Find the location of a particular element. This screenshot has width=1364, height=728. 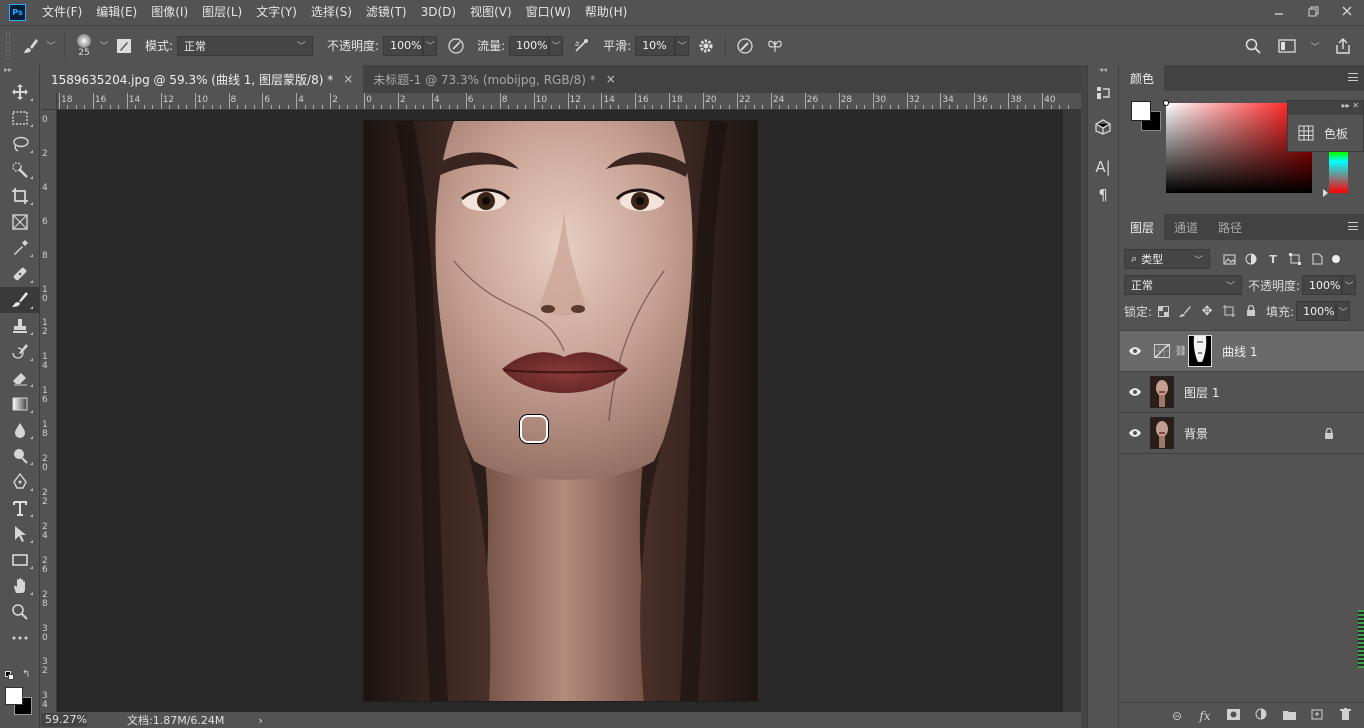

filter-toggle-switch is located at coordinates (1336, 259).